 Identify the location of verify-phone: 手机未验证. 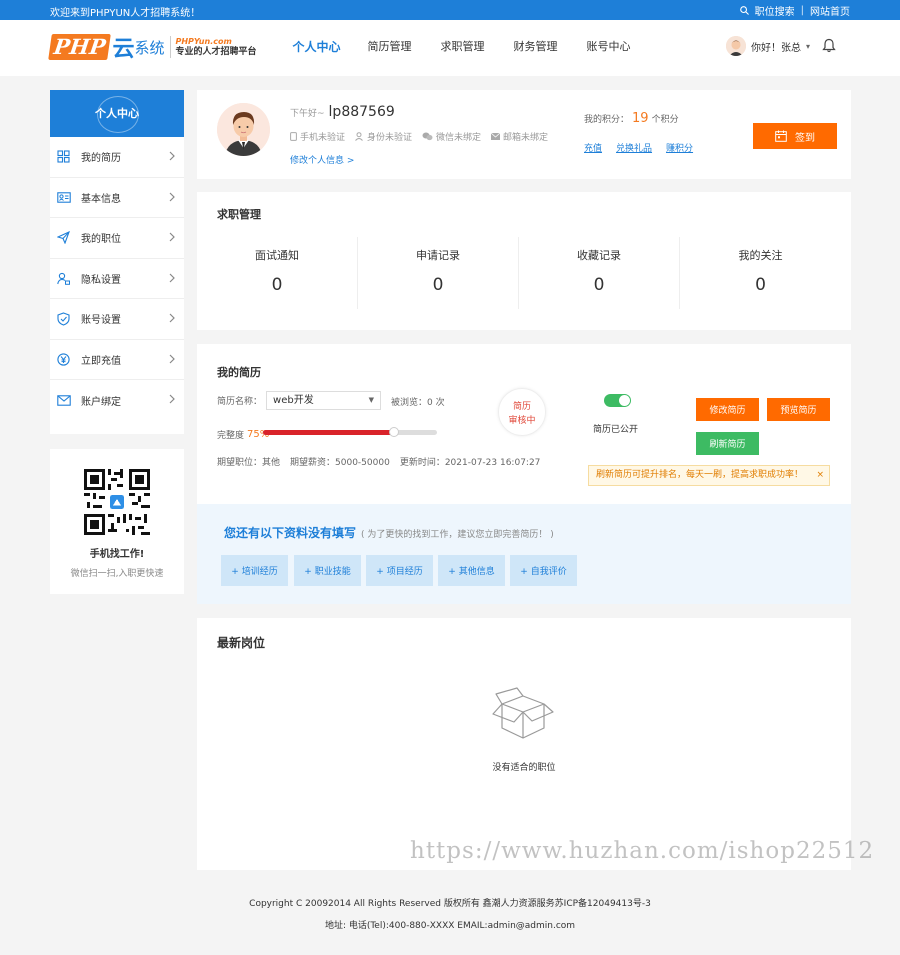
(317, 136).